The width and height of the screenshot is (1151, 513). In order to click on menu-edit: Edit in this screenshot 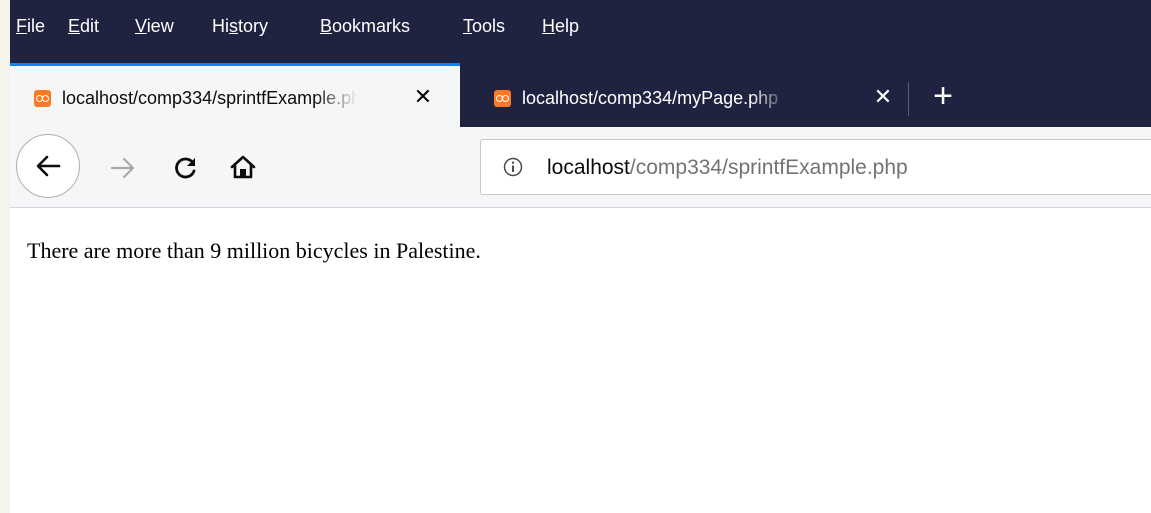, I will do `click(83, 26)`.